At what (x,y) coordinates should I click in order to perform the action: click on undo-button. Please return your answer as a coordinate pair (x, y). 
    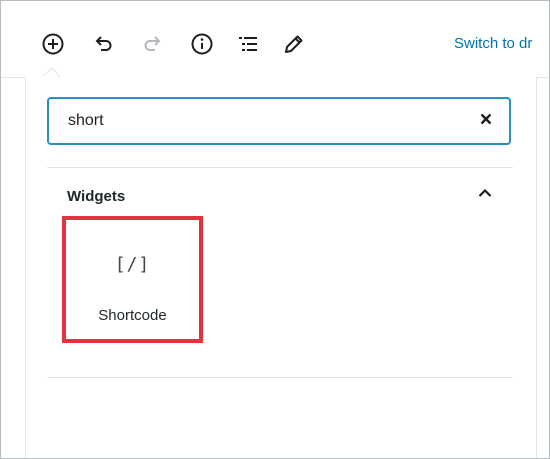
    Looking at the image, I should click on (103, 44).